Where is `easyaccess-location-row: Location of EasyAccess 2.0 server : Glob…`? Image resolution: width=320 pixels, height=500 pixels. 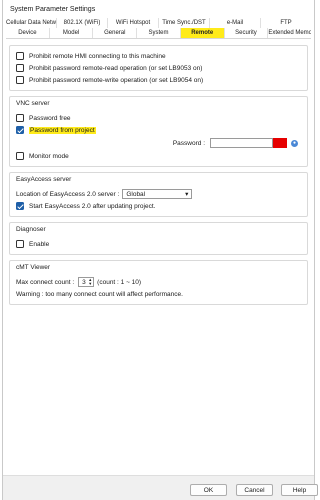 easyaccess-location-row: Location of EasyAccess 2.0 server : Glob… is located at coordinates (159, 194).